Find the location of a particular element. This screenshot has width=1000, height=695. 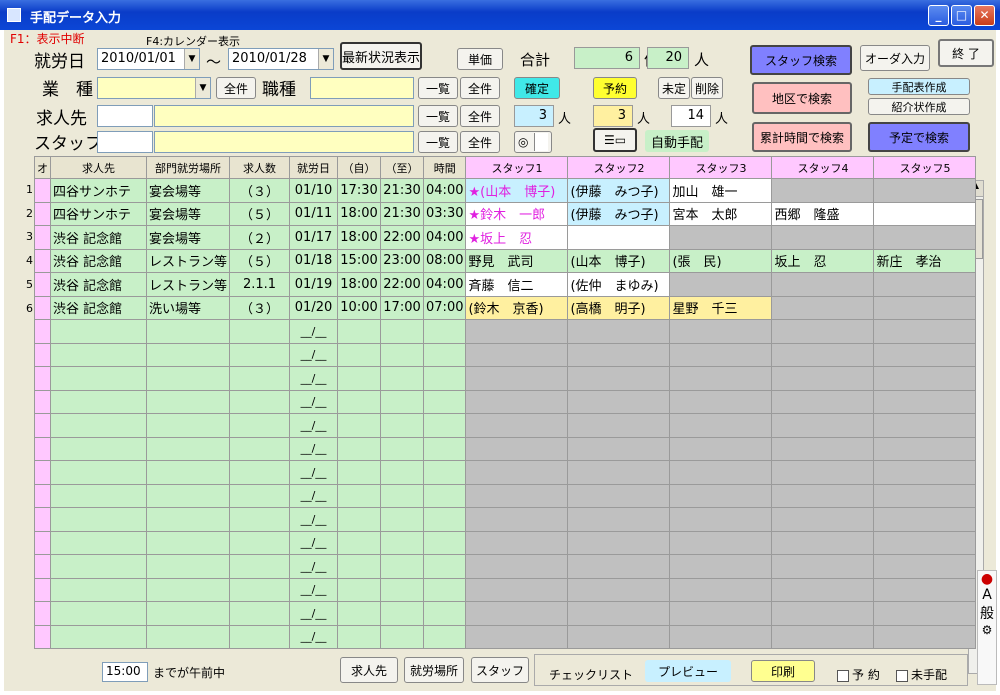

cell-from: 10:00 is located at coordinates (359, 307).